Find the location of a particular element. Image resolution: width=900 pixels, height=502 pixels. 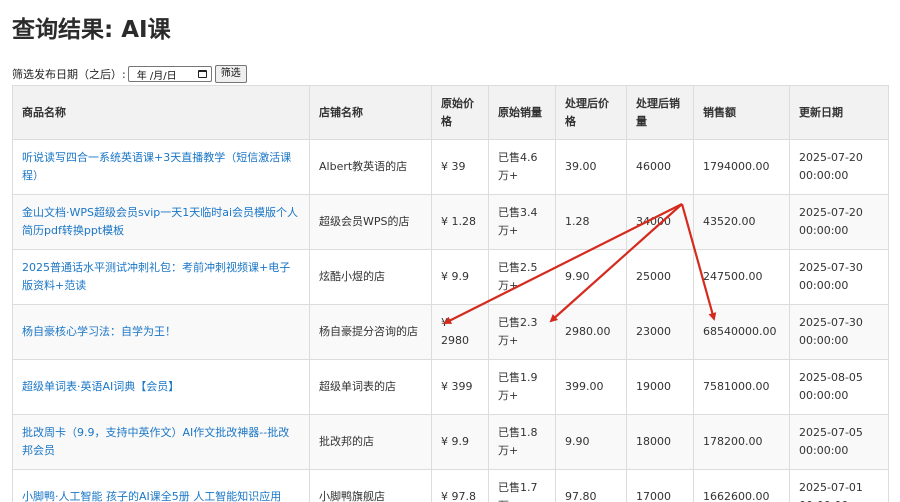

header-original-sales: 原始销量 is located at coordinates (522, 112).